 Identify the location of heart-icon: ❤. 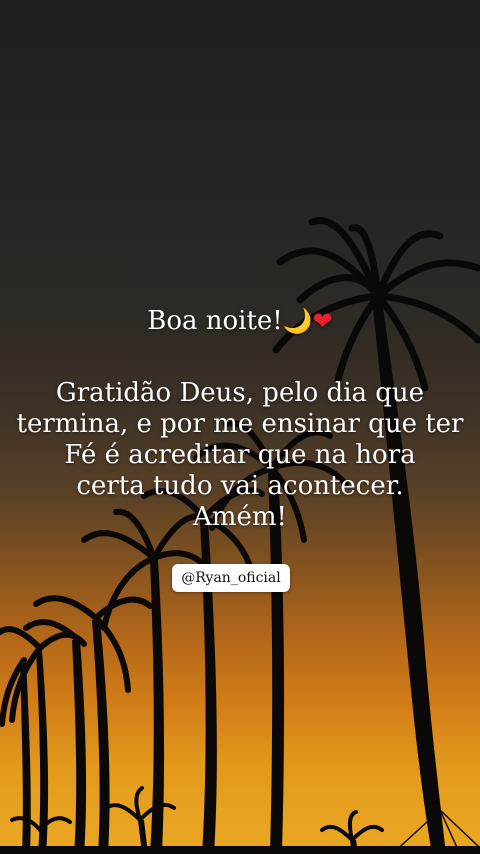
(322, 321).